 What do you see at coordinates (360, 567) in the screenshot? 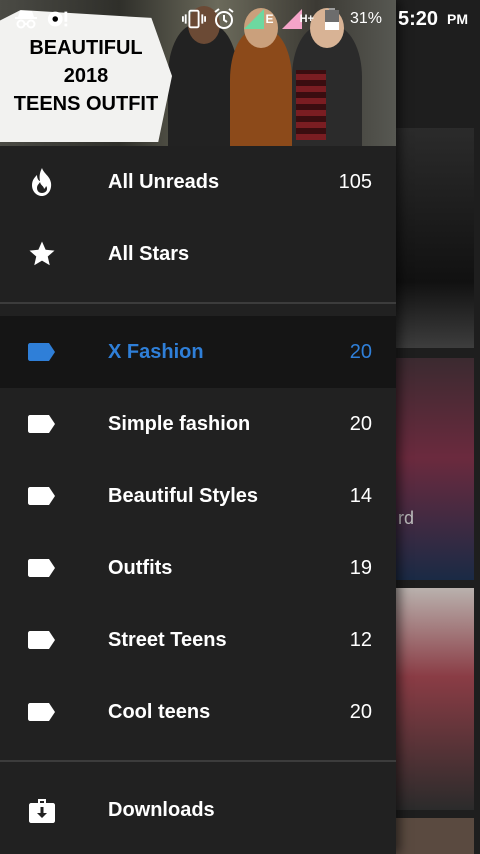
I see `item-count: 19` at bounding box center [360, 567].